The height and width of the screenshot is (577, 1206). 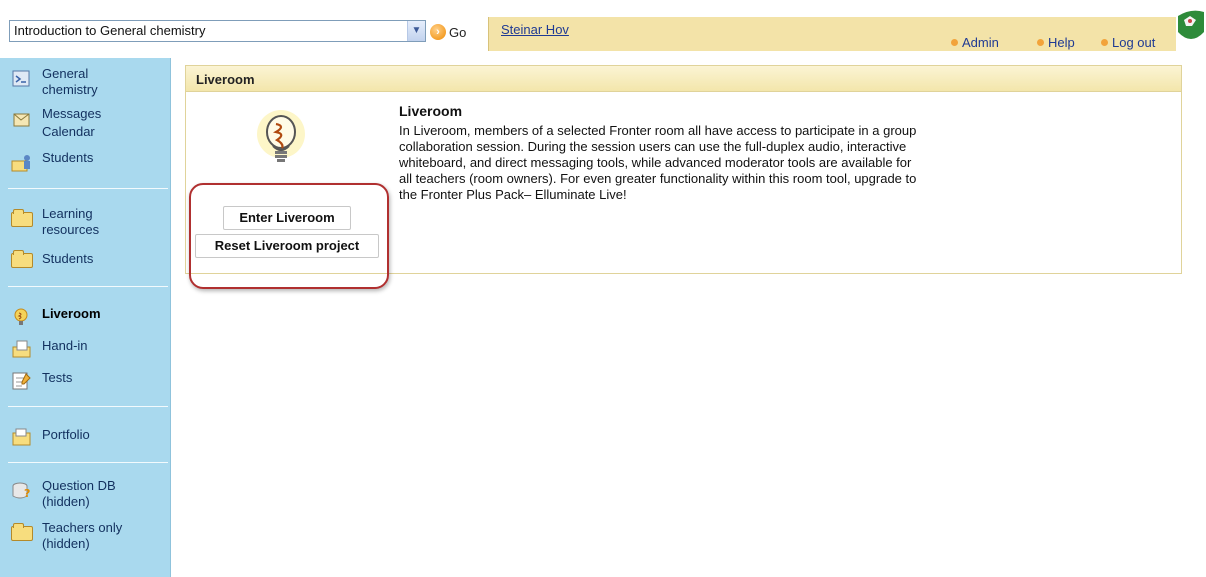 What do you see at coordinates (20, 163) in the screenshot?
I see `students-icon` at bounding box center [20, 163].